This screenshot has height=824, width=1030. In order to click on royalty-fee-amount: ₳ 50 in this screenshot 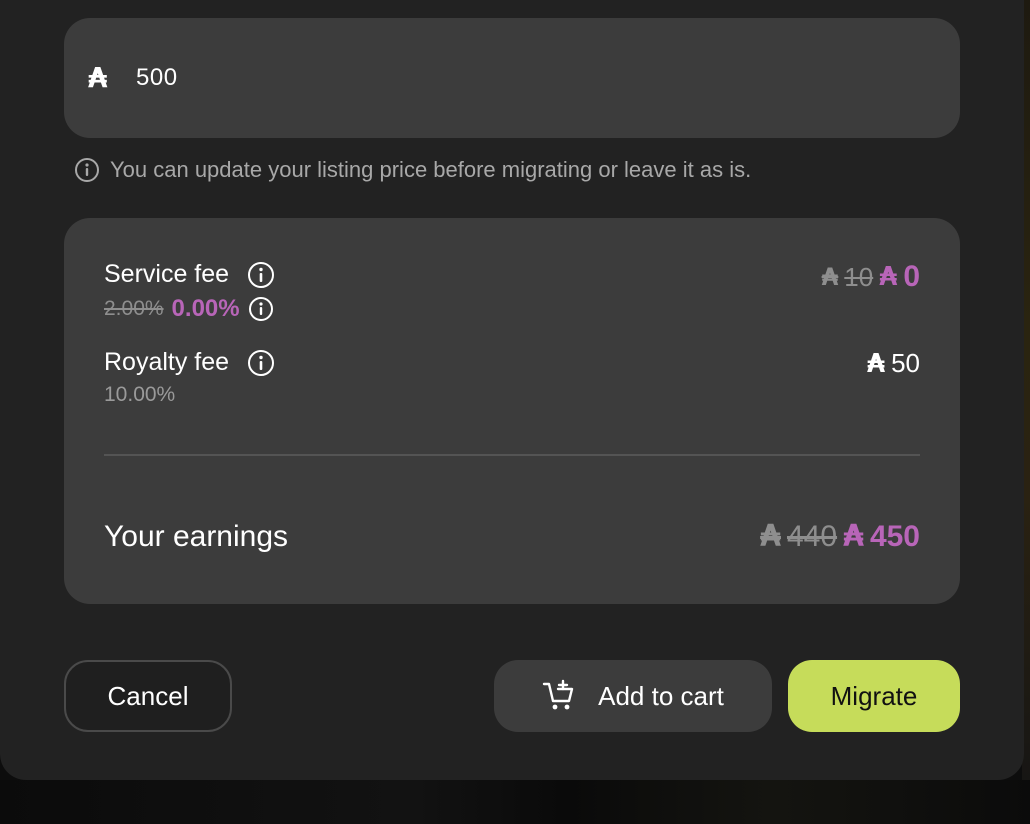, I will do `click(893, 363)`.